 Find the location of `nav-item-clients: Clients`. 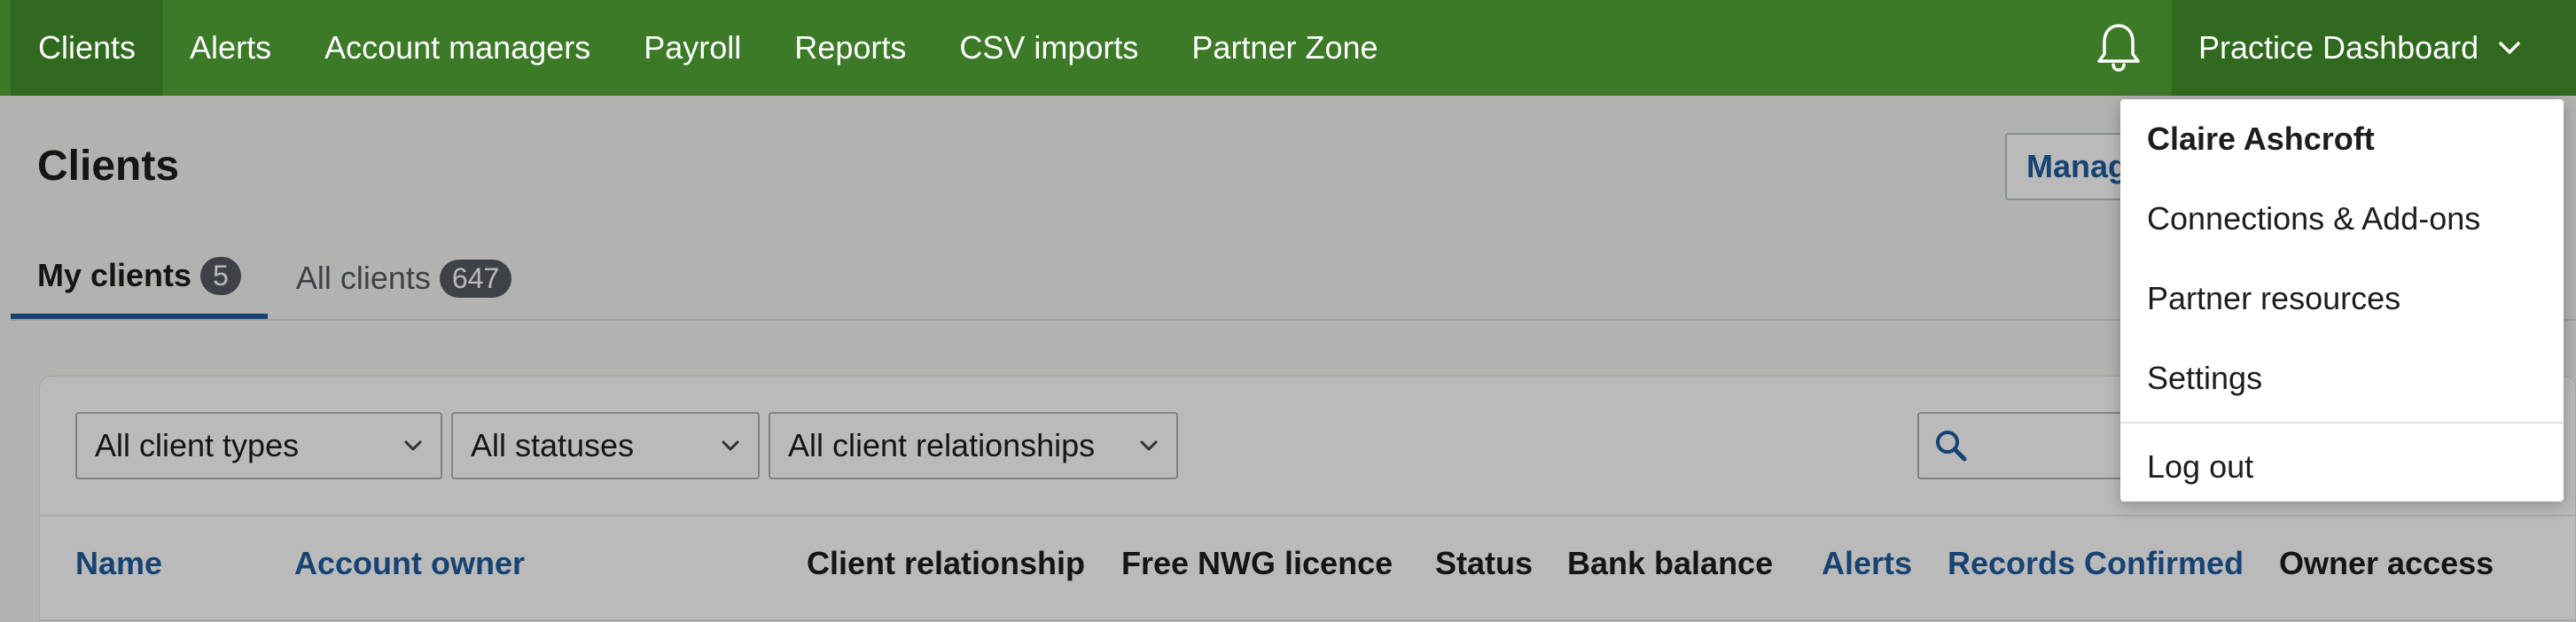

nav-item-clients: Clients is located at coordinates (87, 48).